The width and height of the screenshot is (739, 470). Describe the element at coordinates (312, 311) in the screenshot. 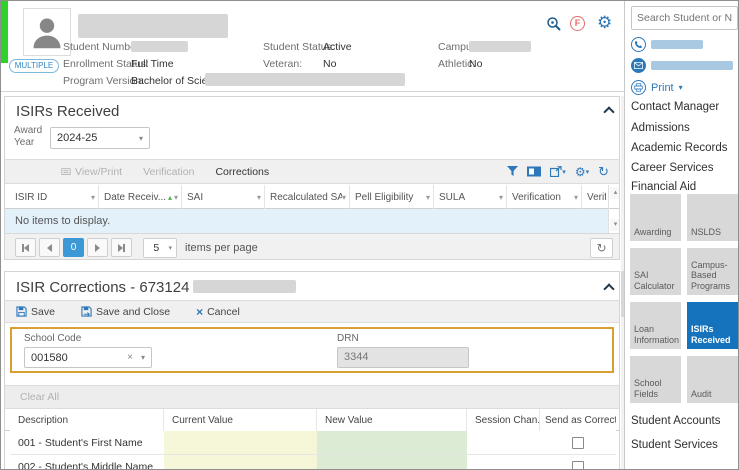

I see `corrections-toolbar: Save Save and Close × Cancel` at that location.